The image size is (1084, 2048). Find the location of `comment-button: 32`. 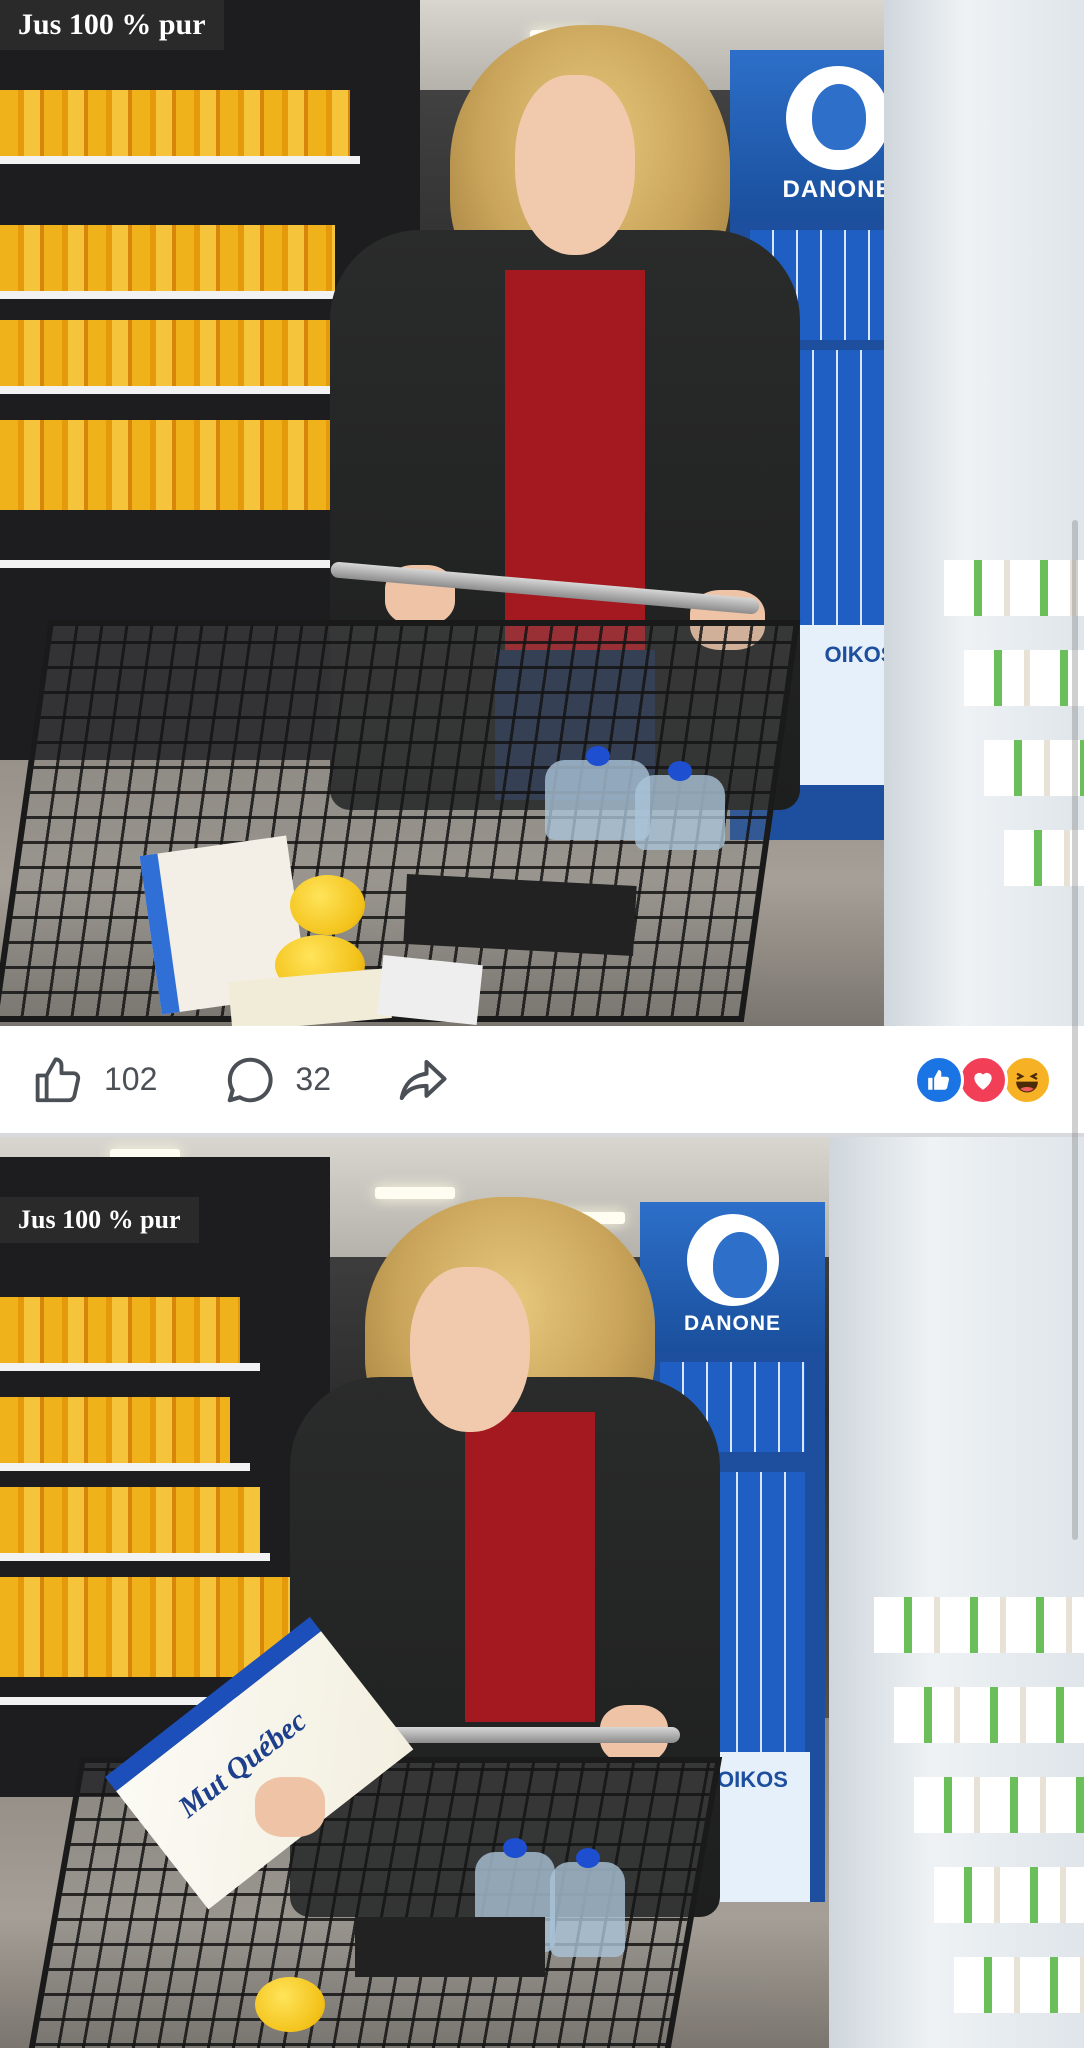

comment-button: 32 is located at coordinates (277, 1080).